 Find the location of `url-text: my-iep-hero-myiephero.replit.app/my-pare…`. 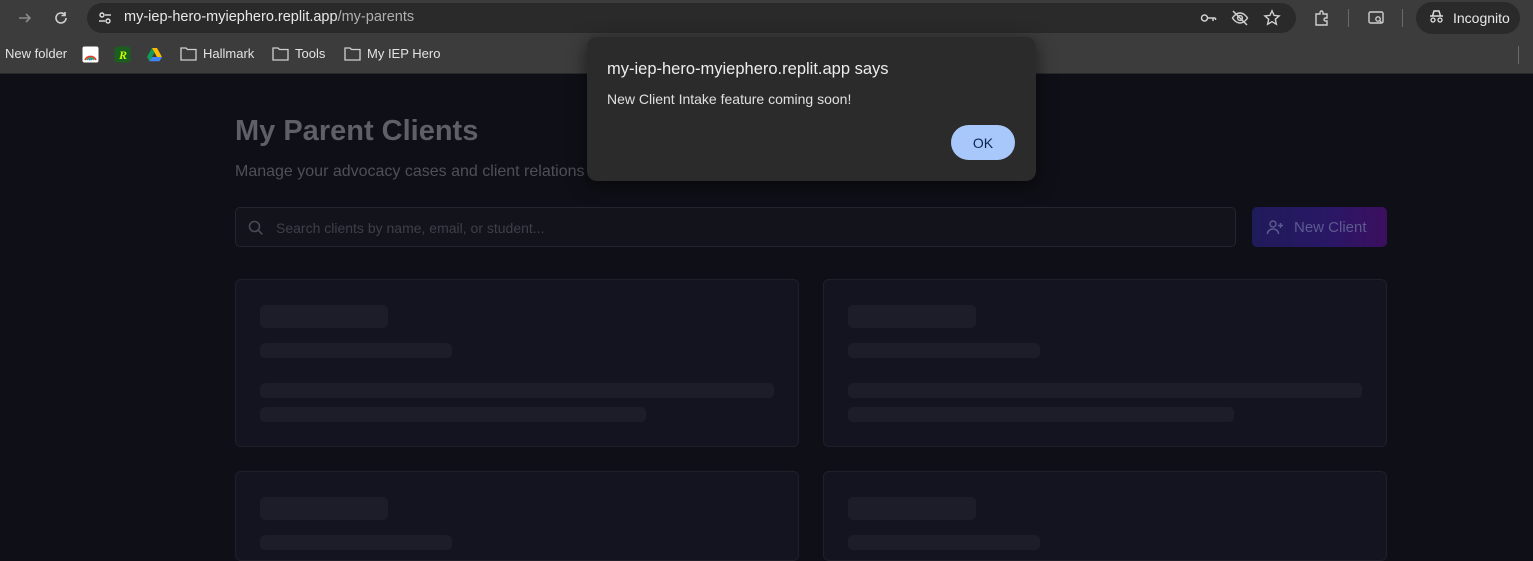

url-text: my-iep-hero-myiephero.replit.app/my-pare… is located at coordinates (269, 17).